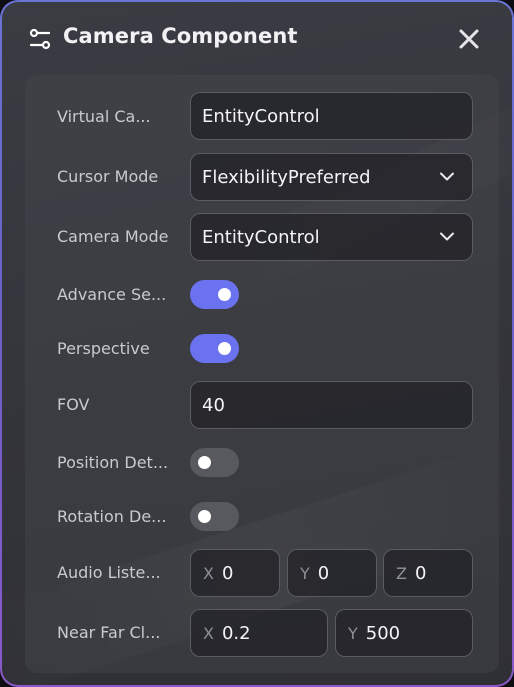 This screenshot has height=687, width=514. I want to click on panel-header: Camera Component, so click(257, 38).